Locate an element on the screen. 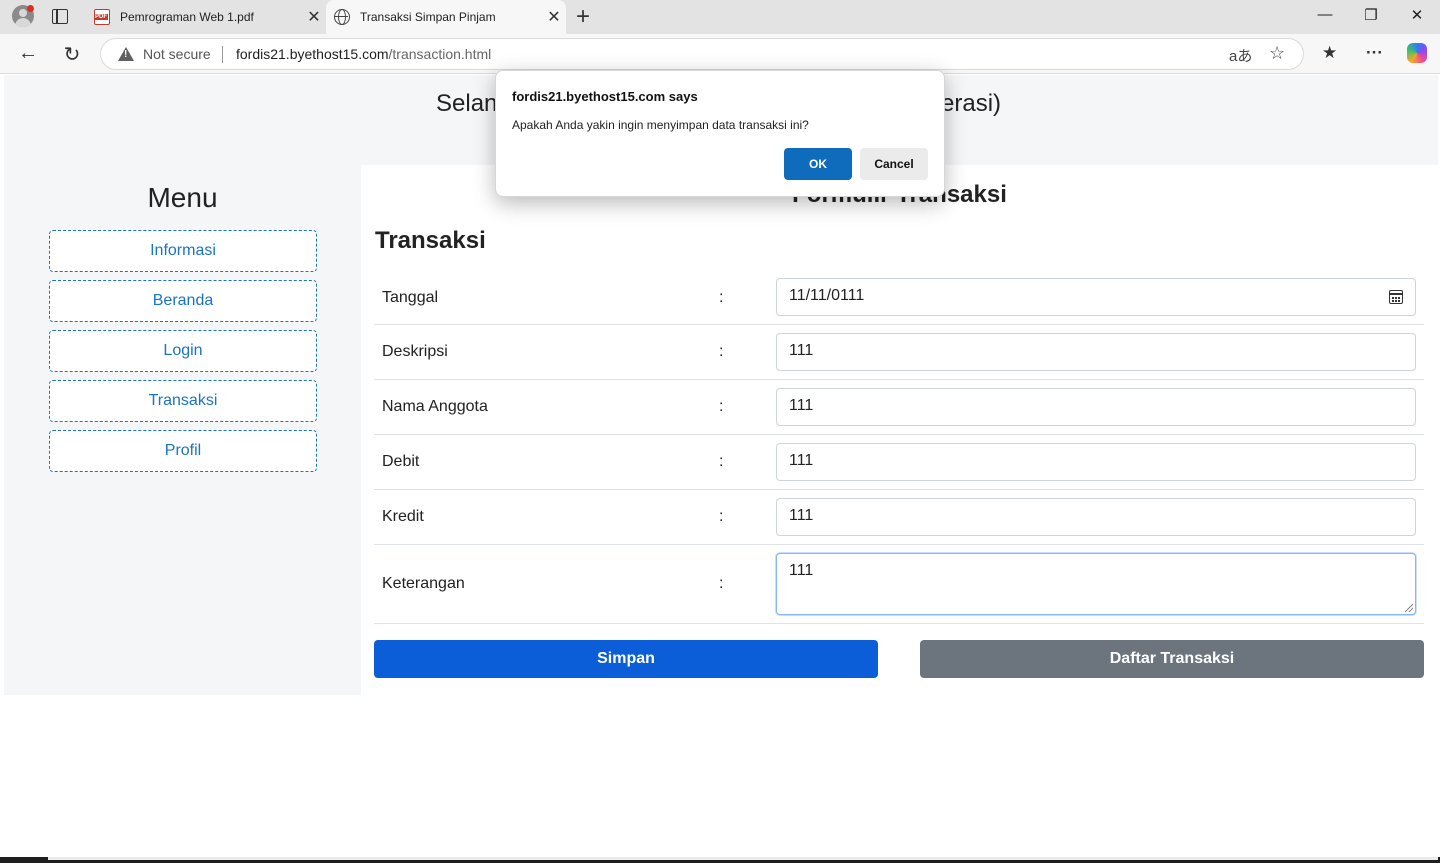 The width and height of the screenshot is (1440, 863). form-row-keterangan: Keterangan : 111 is located at coordinates (899, 584).